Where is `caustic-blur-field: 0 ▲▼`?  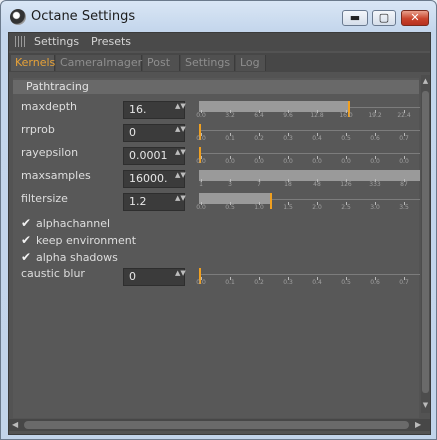
caustic-blur-field: 0 ▲▼ is located at coordinates (154, 277).